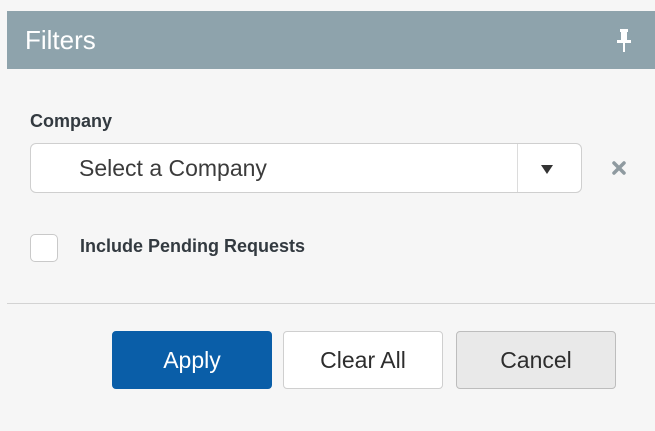 The image size is (655, 431). What do you see at coordinates (624, 41) in the screenshot?
I see `pin-icon` at bounding box center [624, 41].